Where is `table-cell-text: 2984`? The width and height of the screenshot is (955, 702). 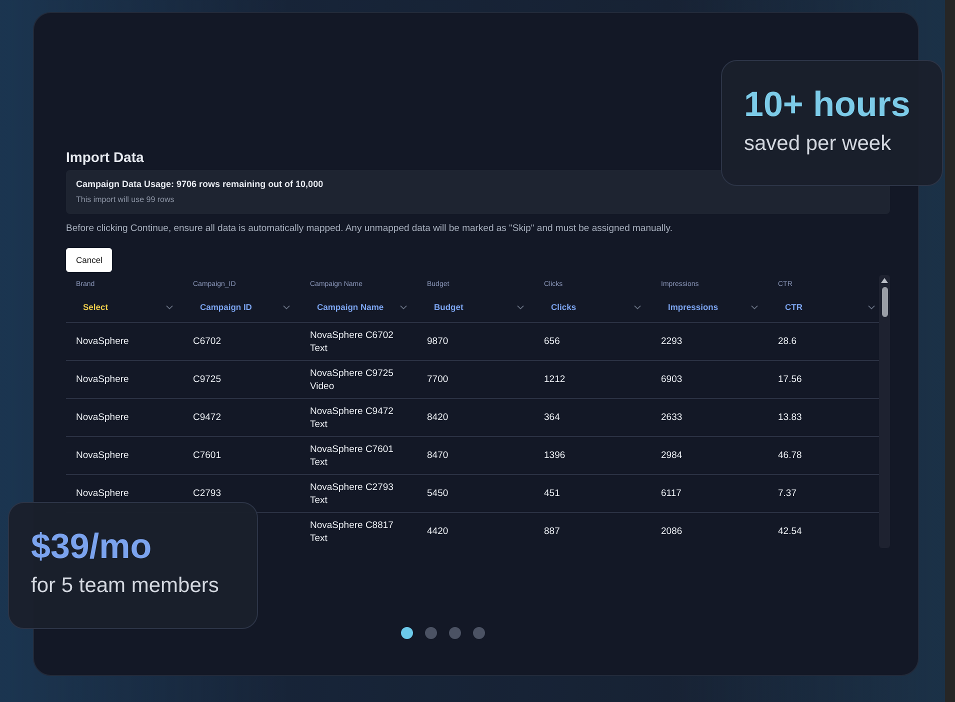
table-cell-text: 2984 is located at coordinates (672, 455).